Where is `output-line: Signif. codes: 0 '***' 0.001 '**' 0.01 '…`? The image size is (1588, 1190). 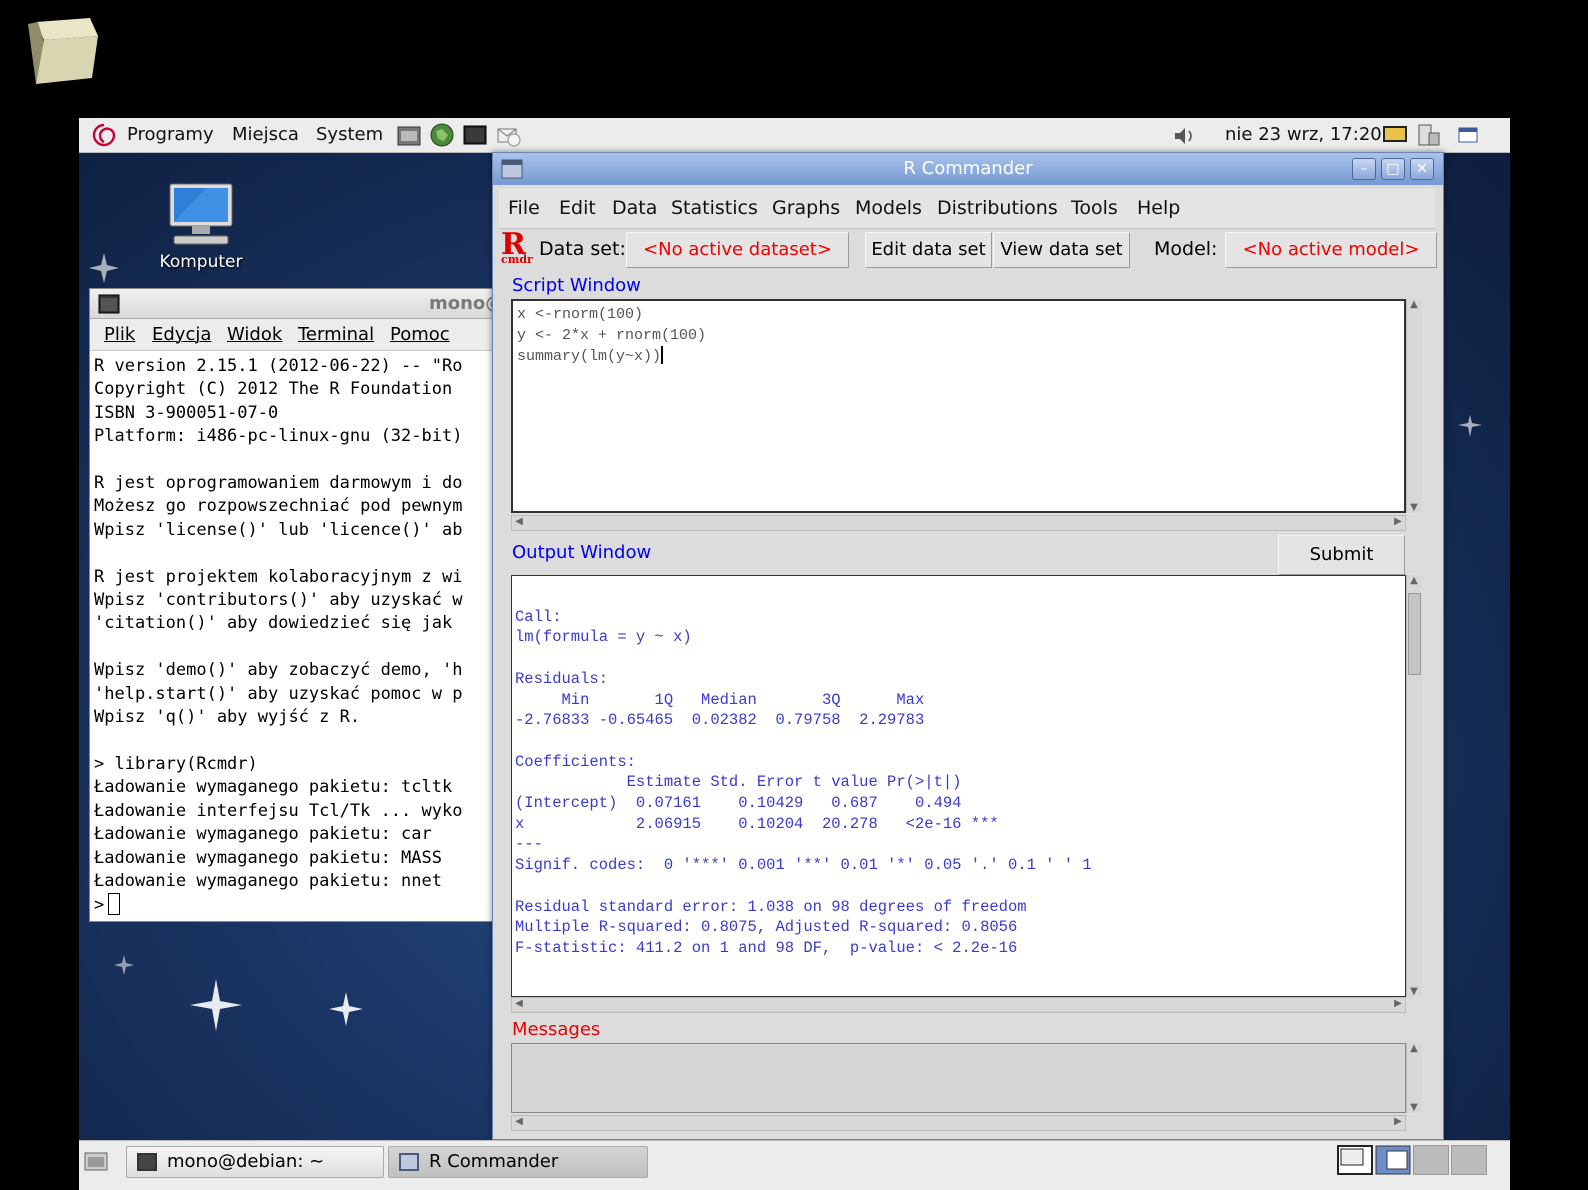
output-line: Signif. codes: 0 '***' 0.001 '**' 0.01 '… is located at coordinates (808, 865).